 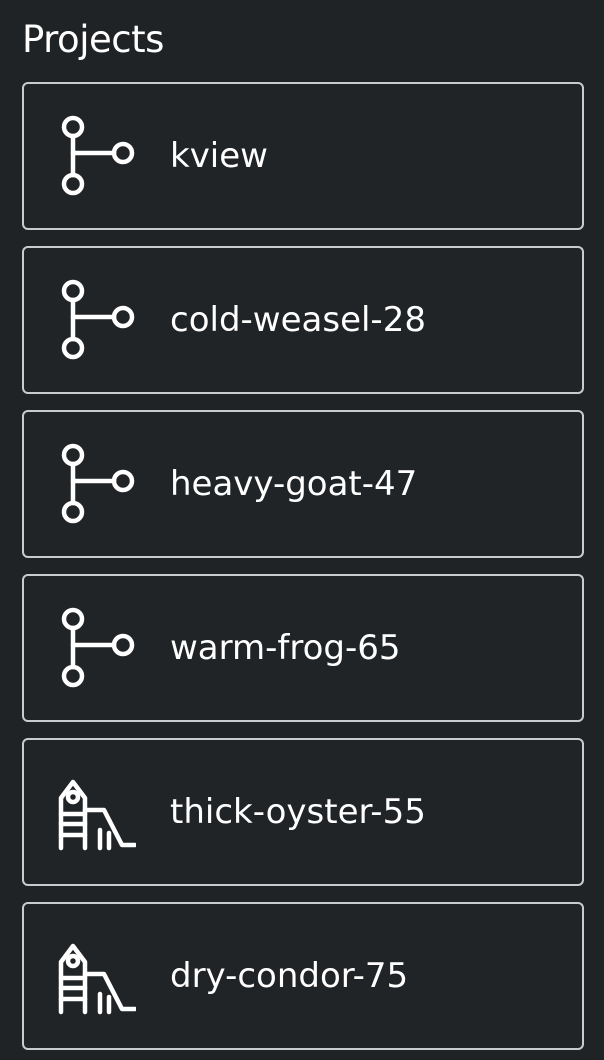 I want to click on project-name: warm-frog-65, so click(x=285, y=648).